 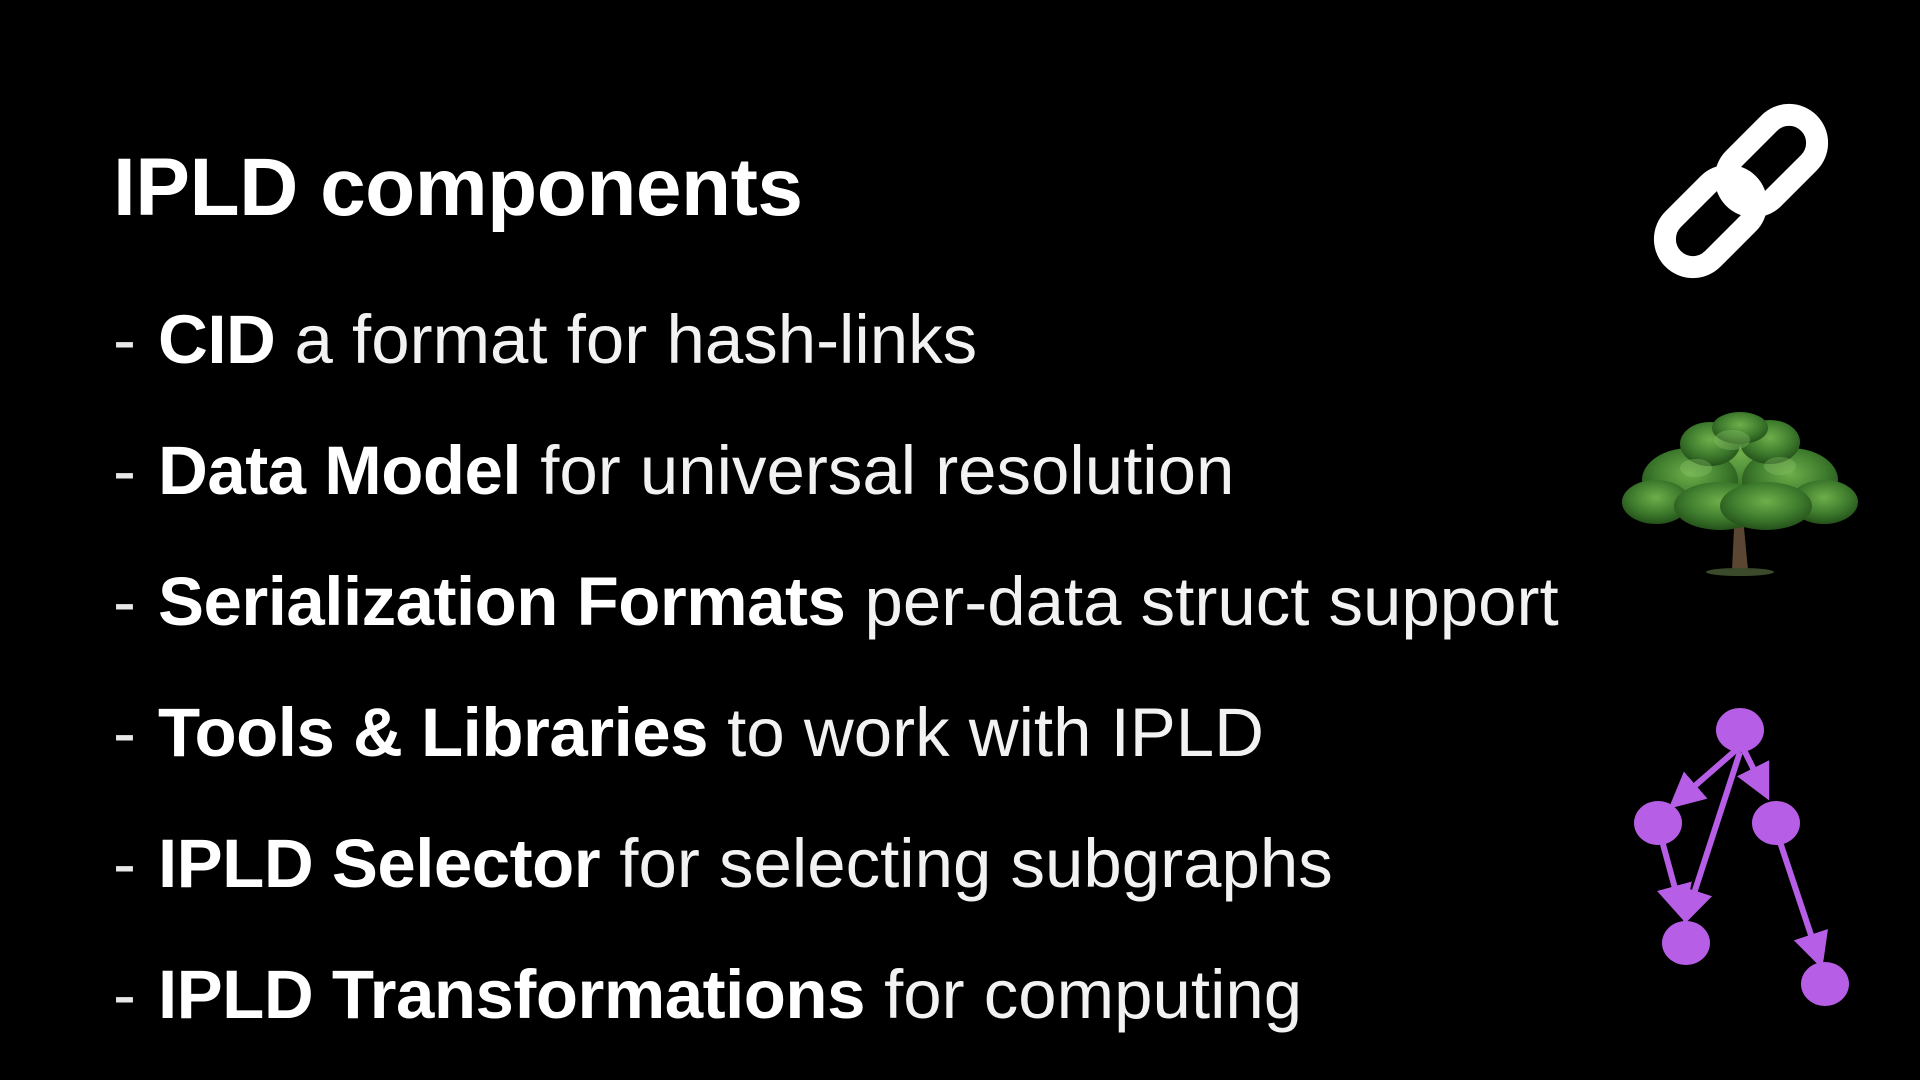 What do you see at coordinates (636, 339) in the screenshot?
I see `bullet-description: a format for hash-links` at bounding box center [636, 339].